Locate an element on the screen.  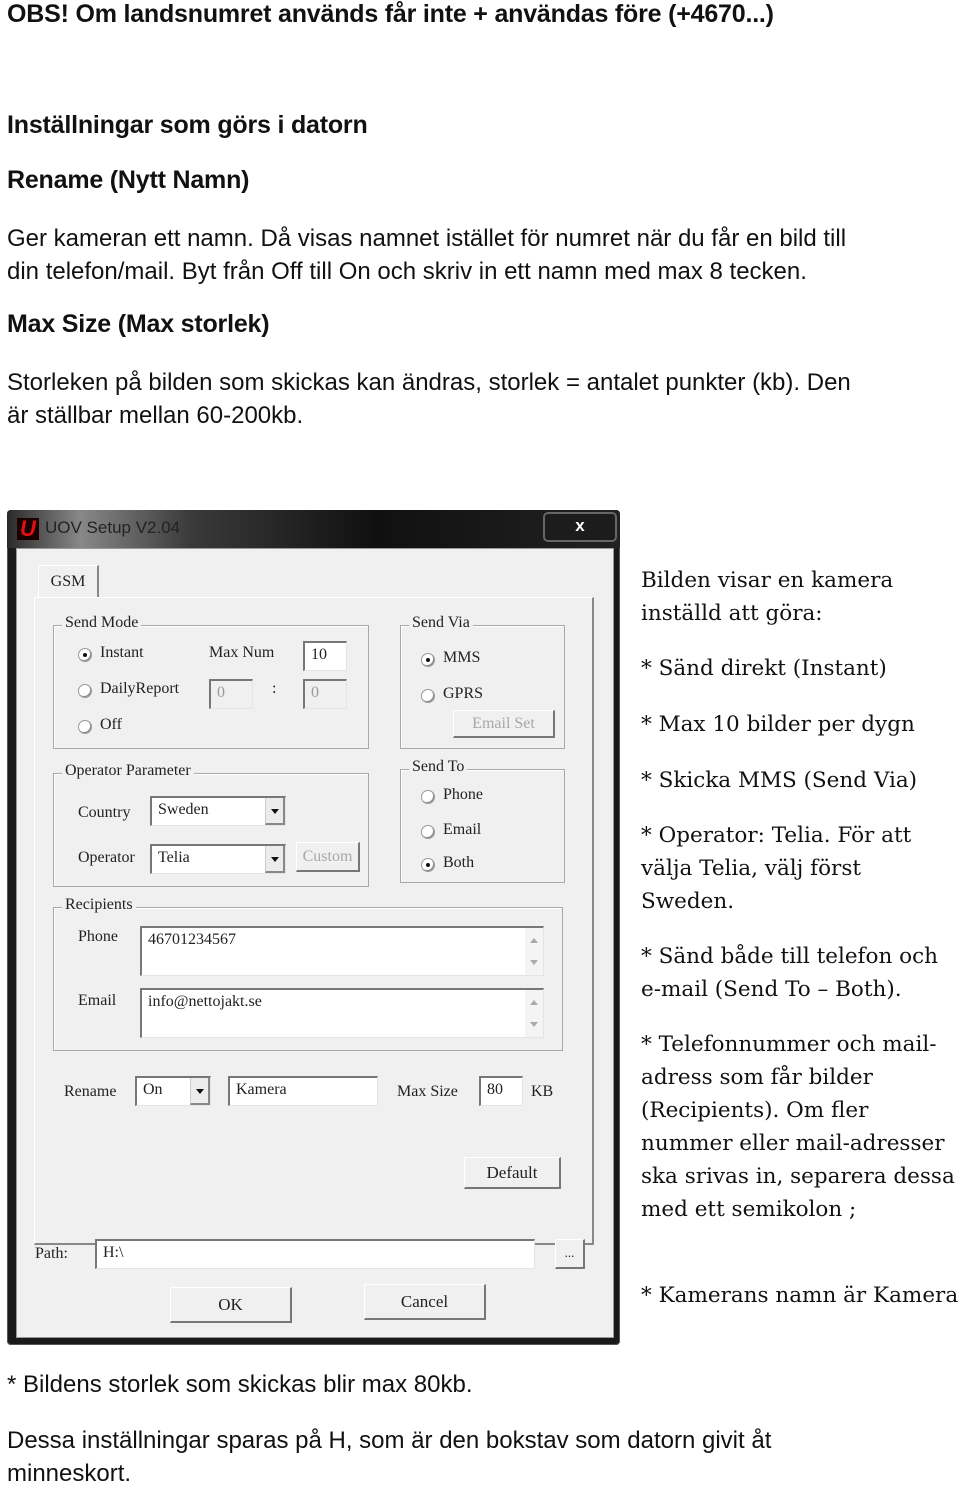
settings-heading: Inställningar som görs i datorn is located at coordinates (187, 125).